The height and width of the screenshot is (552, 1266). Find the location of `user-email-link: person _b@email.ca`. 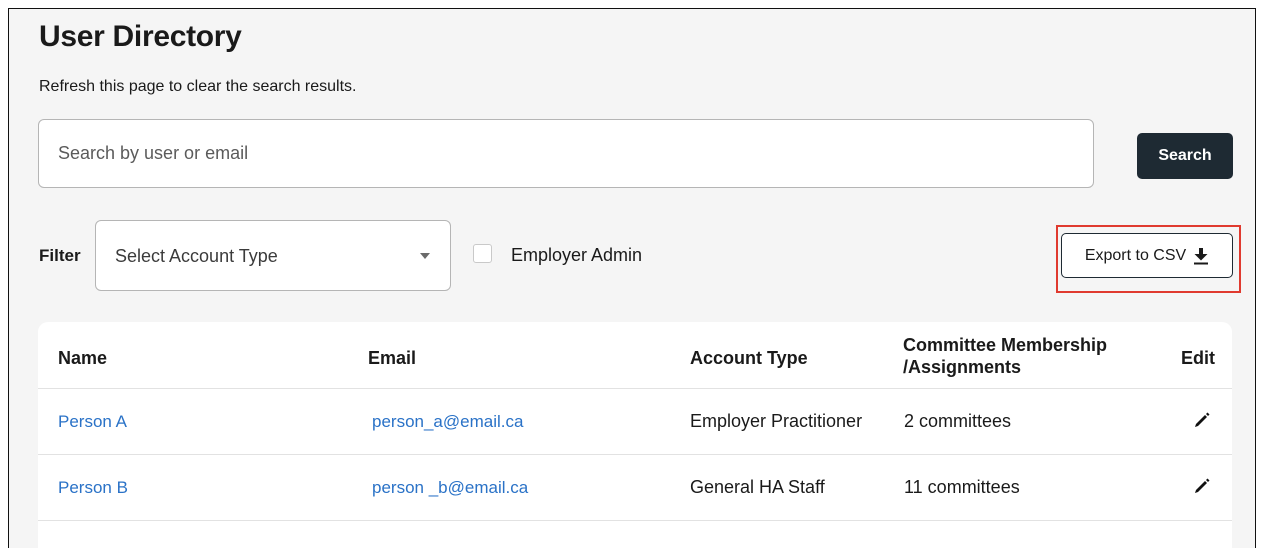

user-email-link: person _b@email.ca is located at coordinates (450, 488).